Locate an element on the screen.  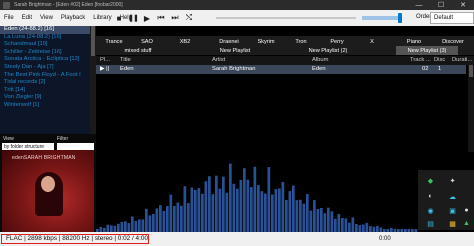
folder-icon: ▤ is located at coordinates (430, 223).